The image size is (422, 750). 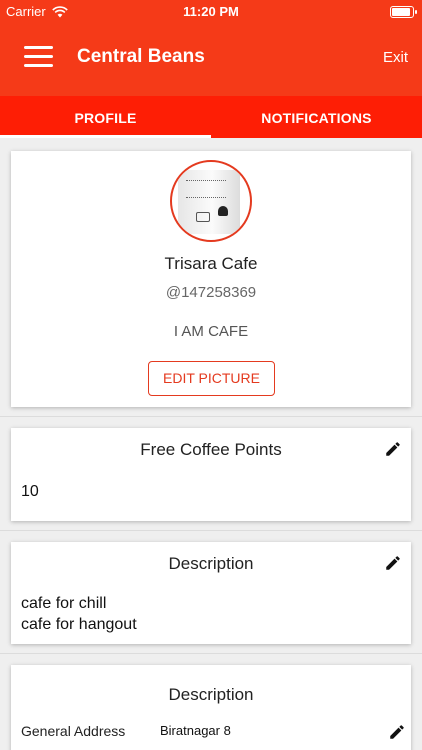 I want to click on address-label: General Address, so click(x=73, y=731).